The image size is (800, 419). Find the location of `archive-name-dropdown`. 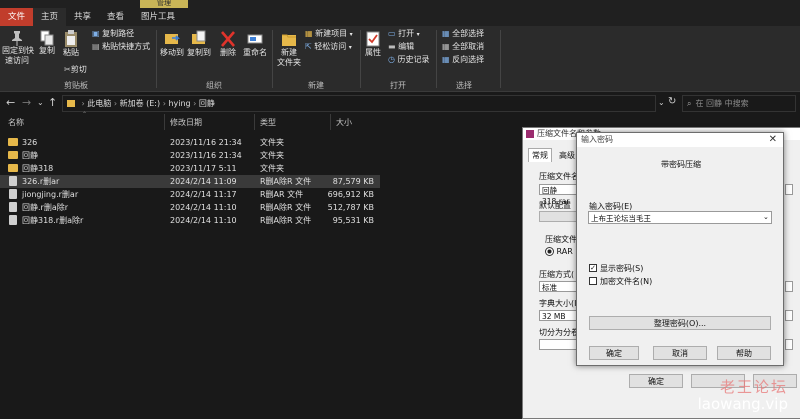

archive-name-dropdown is located at coordinates (789, 189).